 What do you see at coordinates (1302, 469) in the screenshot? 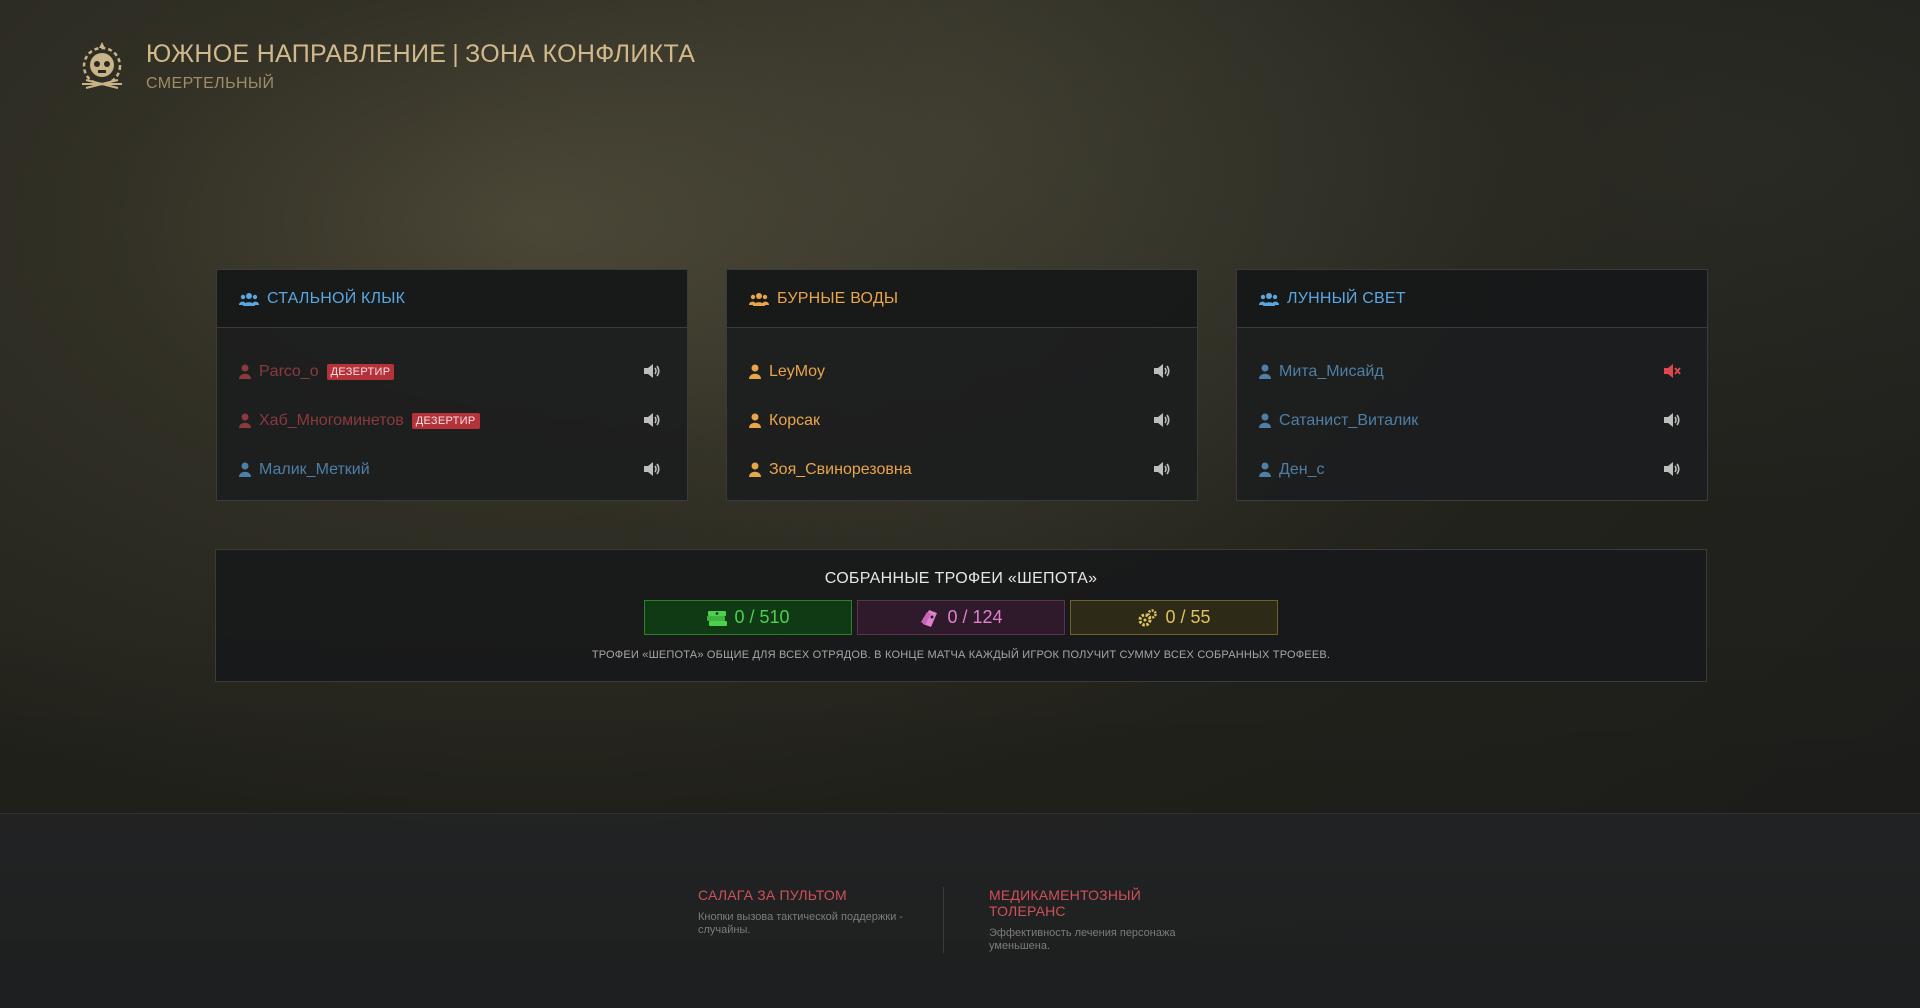
I see `member-name: Ден_с` at bounding box center [1302, 469].